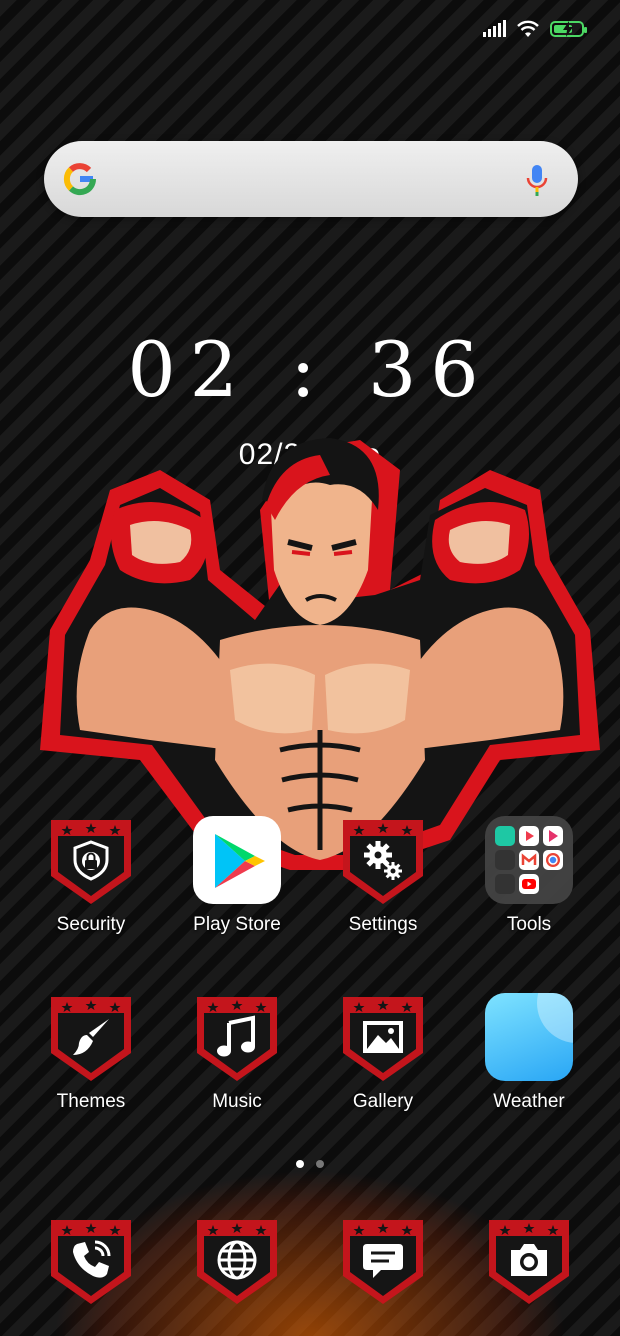 Image resolution: width=620 pixels, height=1336 pixels. Describe the element at coordinates (310, 1164) in the screenshot. I see `page-indicator` at that location.